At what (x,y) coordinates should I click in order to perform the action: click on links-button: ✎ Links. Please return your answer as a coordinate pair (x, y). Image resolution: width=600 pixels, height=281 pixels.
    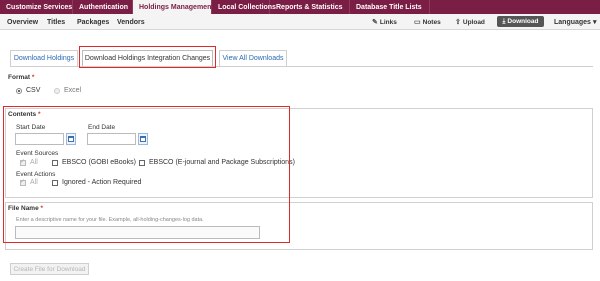
    Looking at the image, I should click on (384, 22).